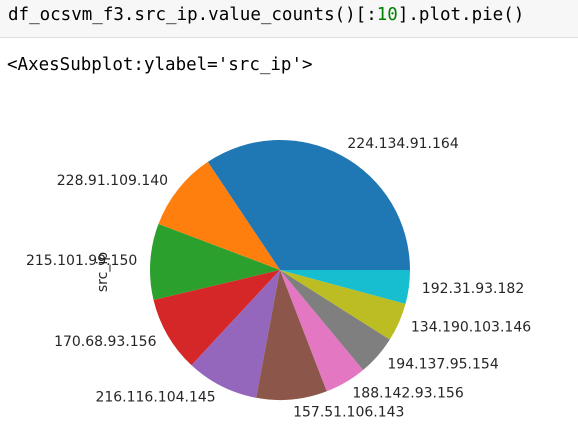 The height and width of the screenshot is (429, 578). What do you see at coordinates (348, 412) in the screenshot?
I see `pie-label-157-51-106-143: 157.51.106.143` at bounding box center [348, 412].